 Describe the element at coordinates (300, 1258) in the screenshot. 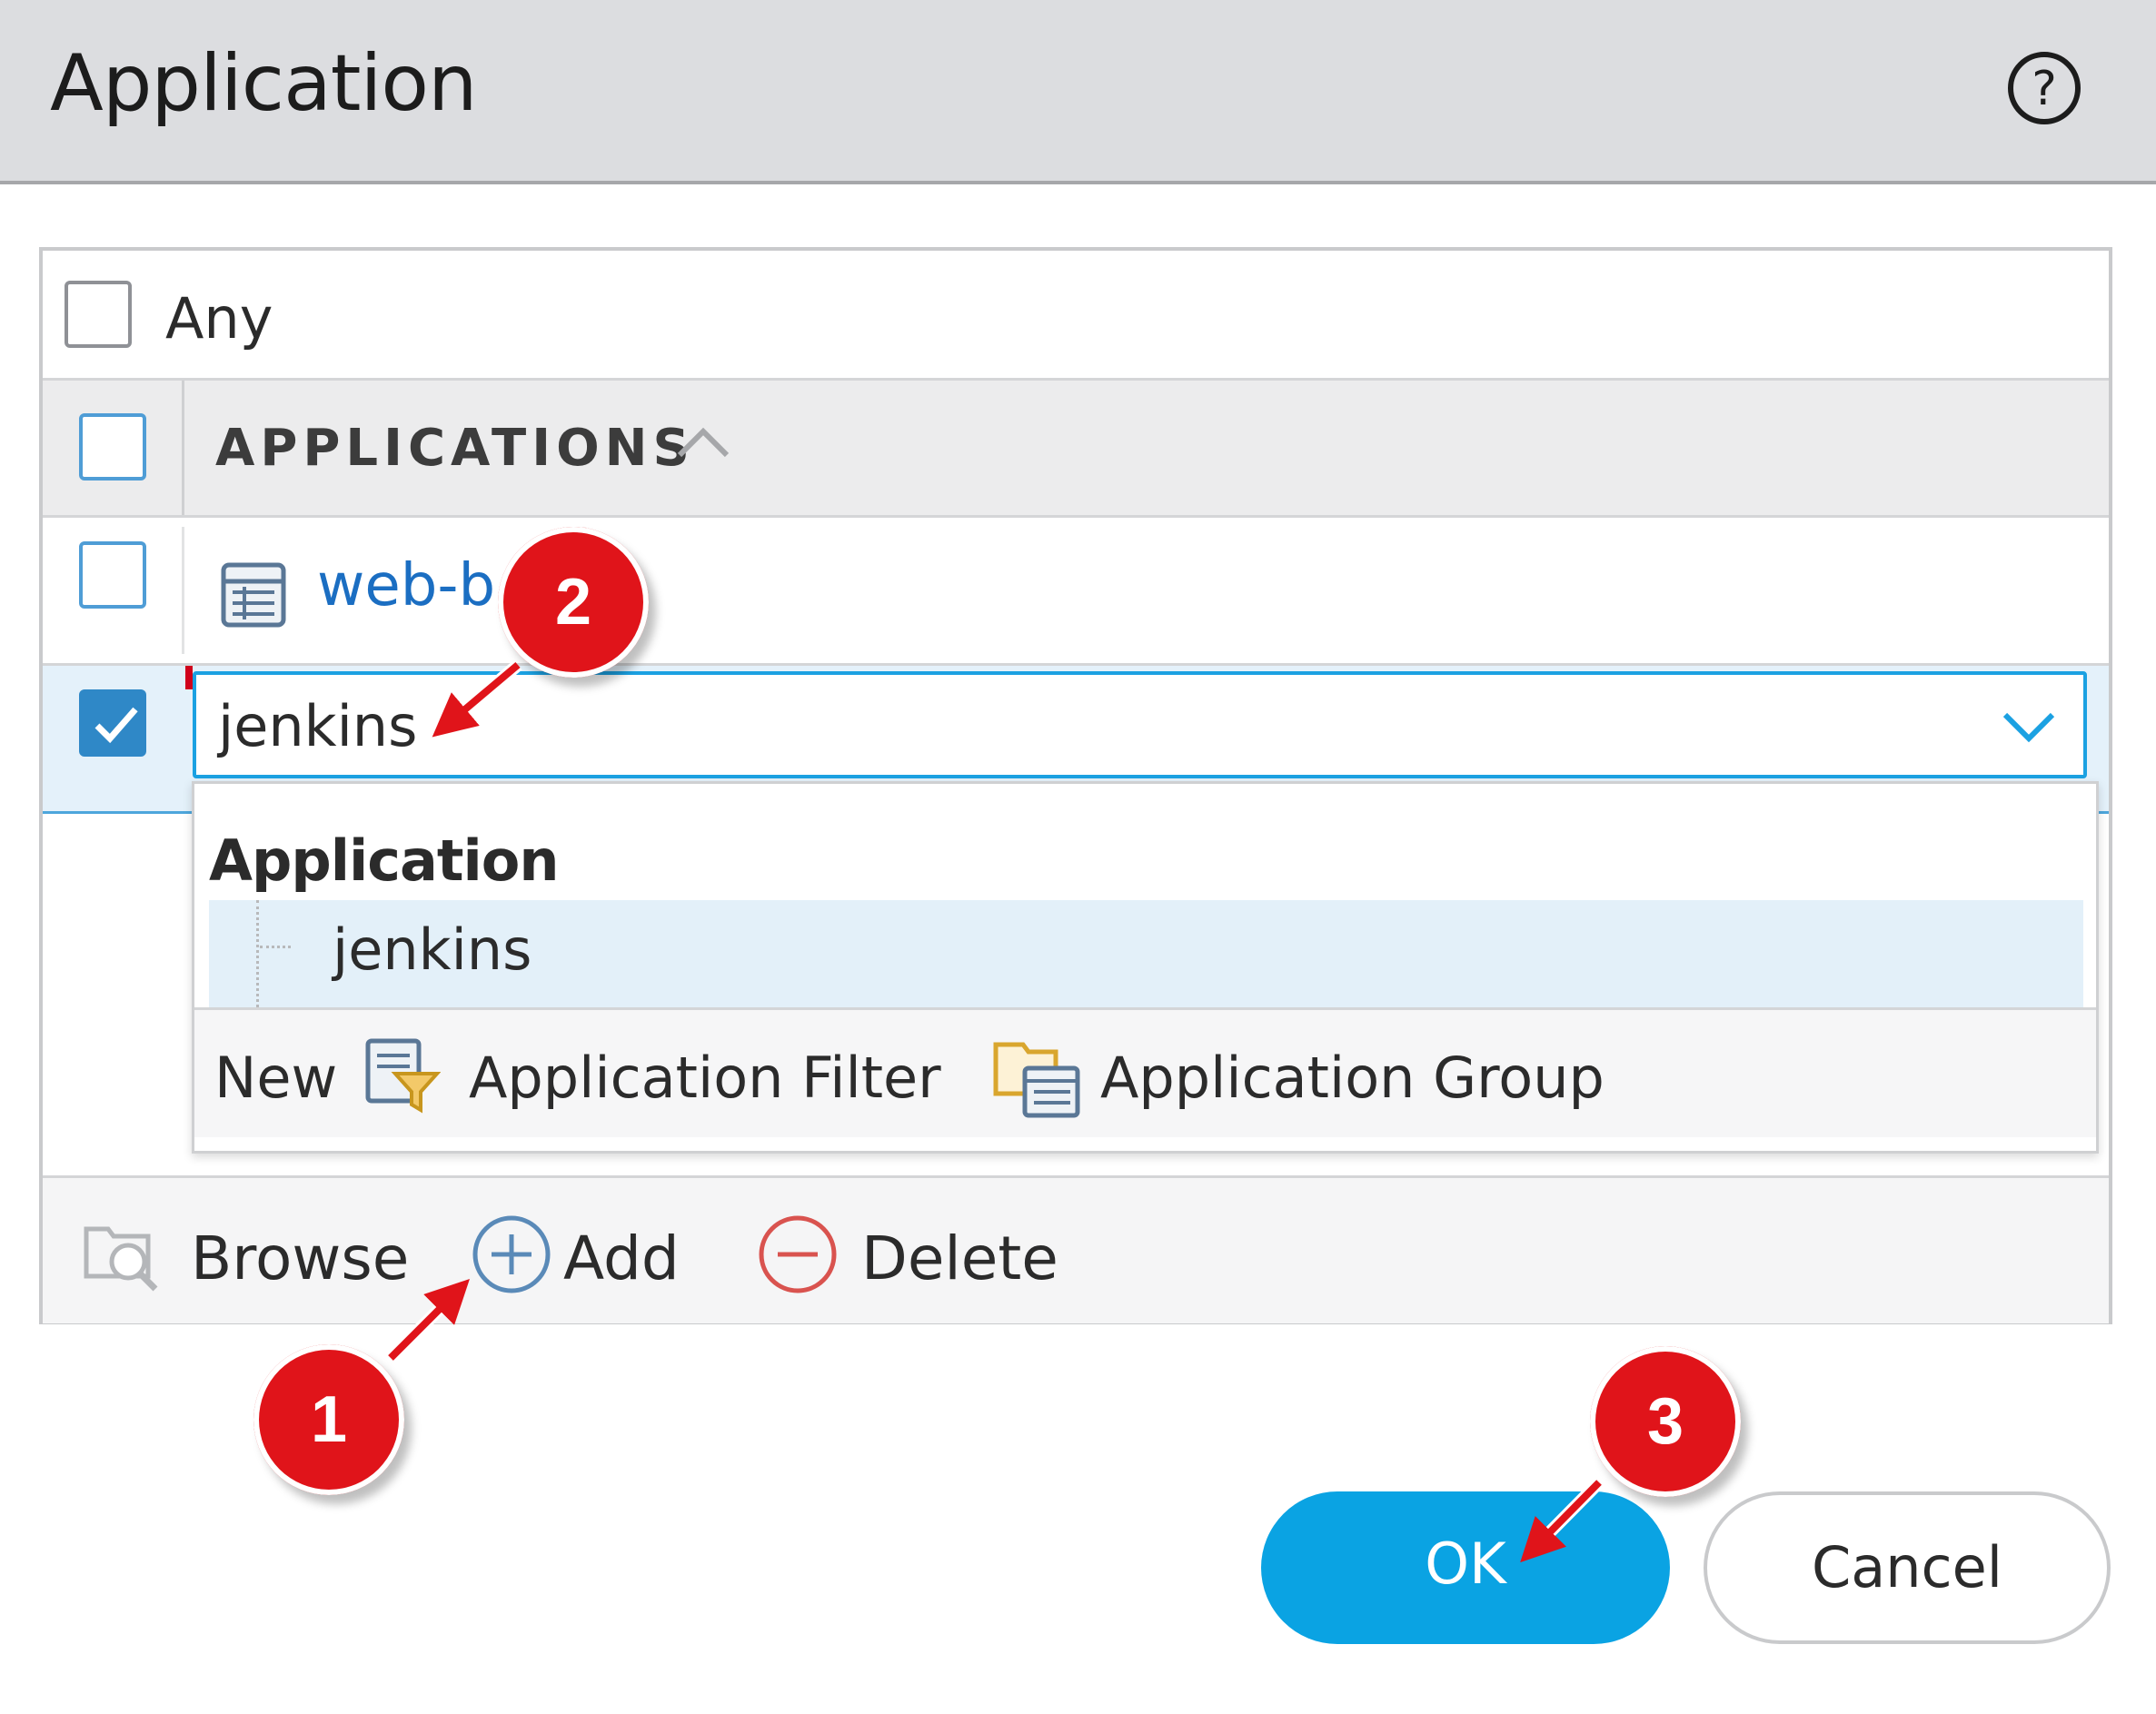

I see `browse-label: Browse` at that location.